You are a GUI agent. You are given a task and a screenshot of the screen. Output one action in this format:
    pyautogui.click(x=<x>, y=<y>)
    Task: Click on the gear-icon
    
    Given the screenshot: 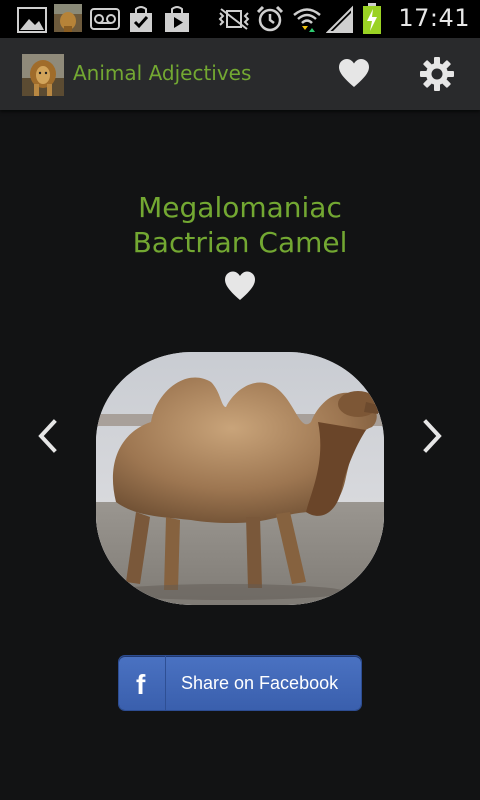 What is the action you would take?
    pyautogui.click(x=437, y=74)
    